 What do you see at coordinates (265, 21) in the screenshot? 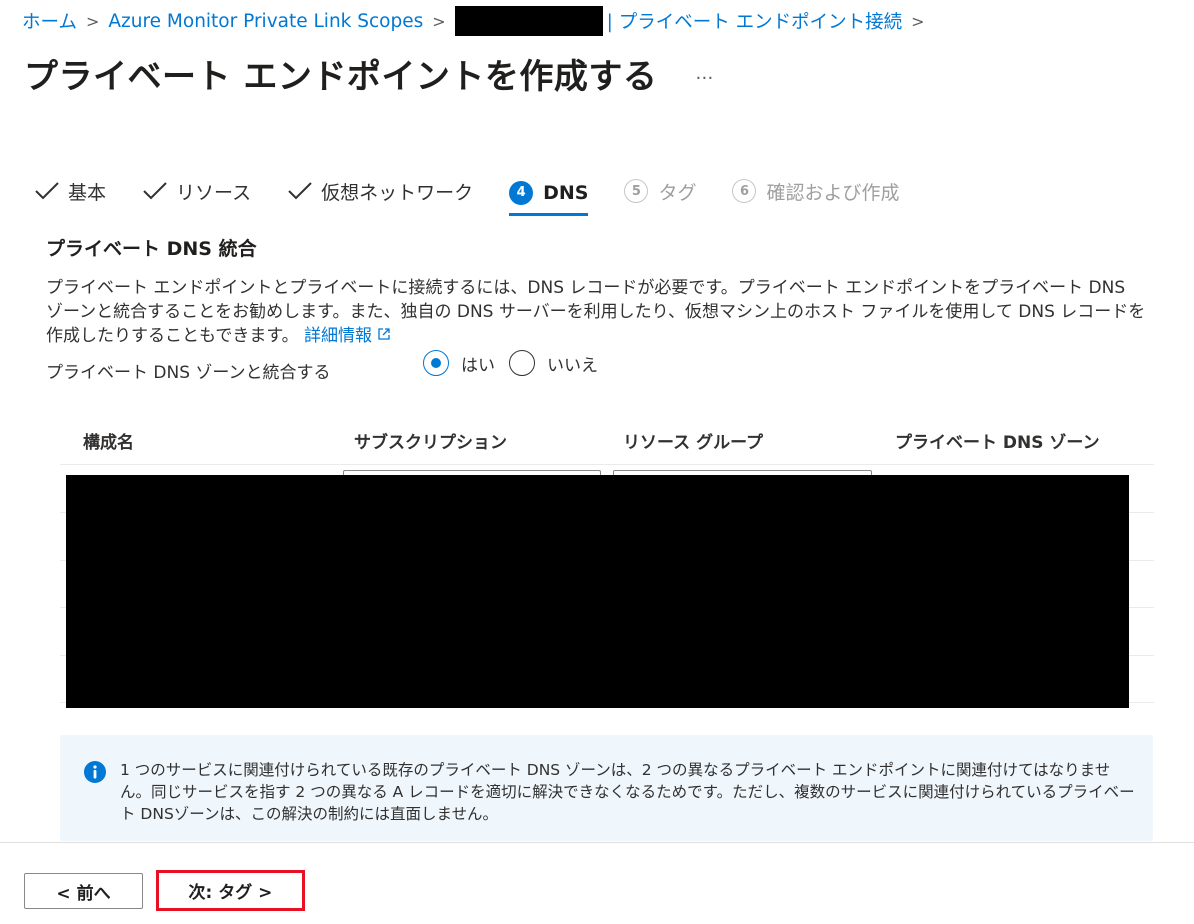
I see `breadcrumb-private-link-scopes: Azure Monitor Private Link Scopes` at bounding box center [265, 21].